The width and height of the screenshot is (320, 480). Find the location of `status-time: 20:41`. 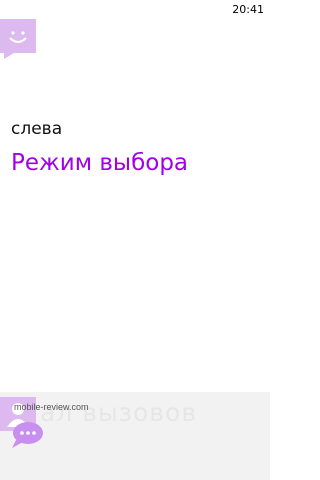

status-time: 20:41 is located at coordinates (248, 9).